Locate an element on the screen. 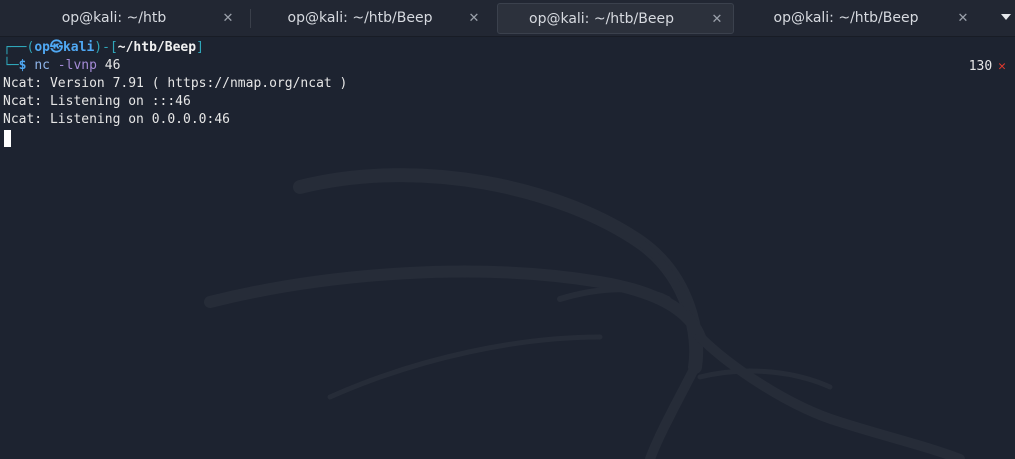  prompt-dollar: $ is located at coordinates (22, 65).